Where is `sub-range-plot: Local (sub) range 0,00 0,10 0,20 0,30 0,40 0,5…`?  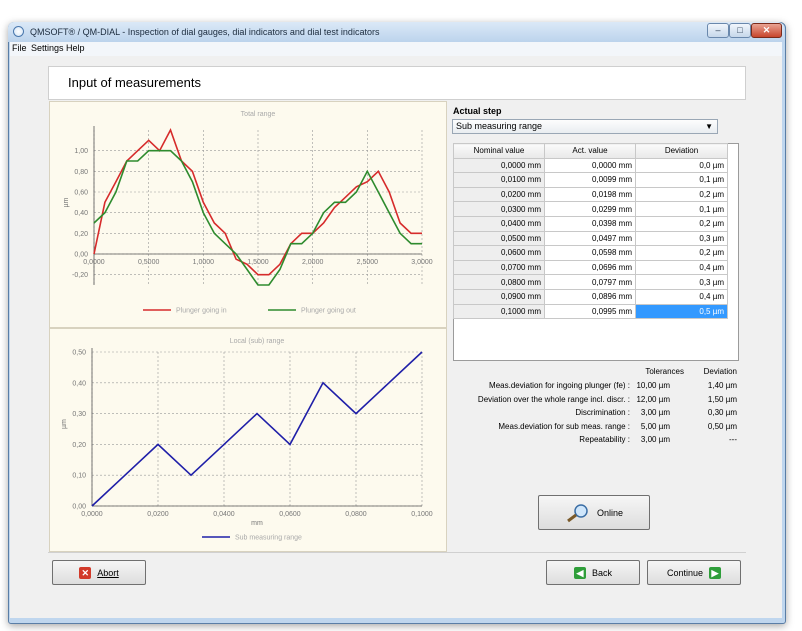
sub-range-plot: Local (sub) range 0,00 0,10 0,20 0,30 0,40 0,5… is located at coordinates (247, 440).